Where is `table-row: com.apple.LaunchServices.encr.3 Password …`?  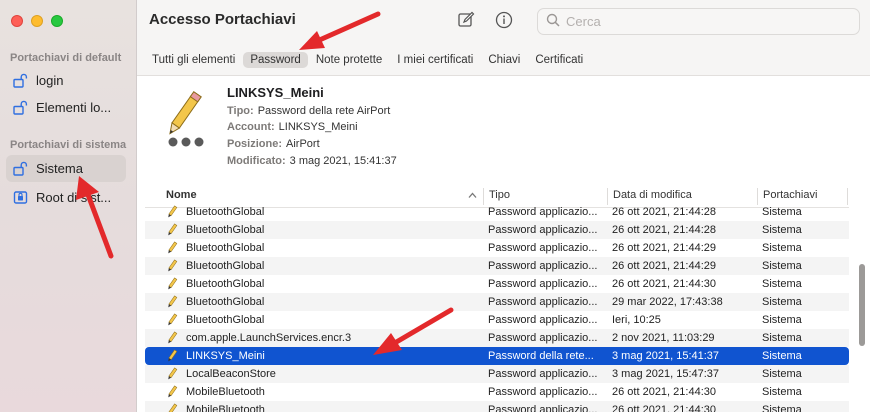 table-row: com.apple.LaunchServices.encr.3 Password … is located at coordinates (497, 338).